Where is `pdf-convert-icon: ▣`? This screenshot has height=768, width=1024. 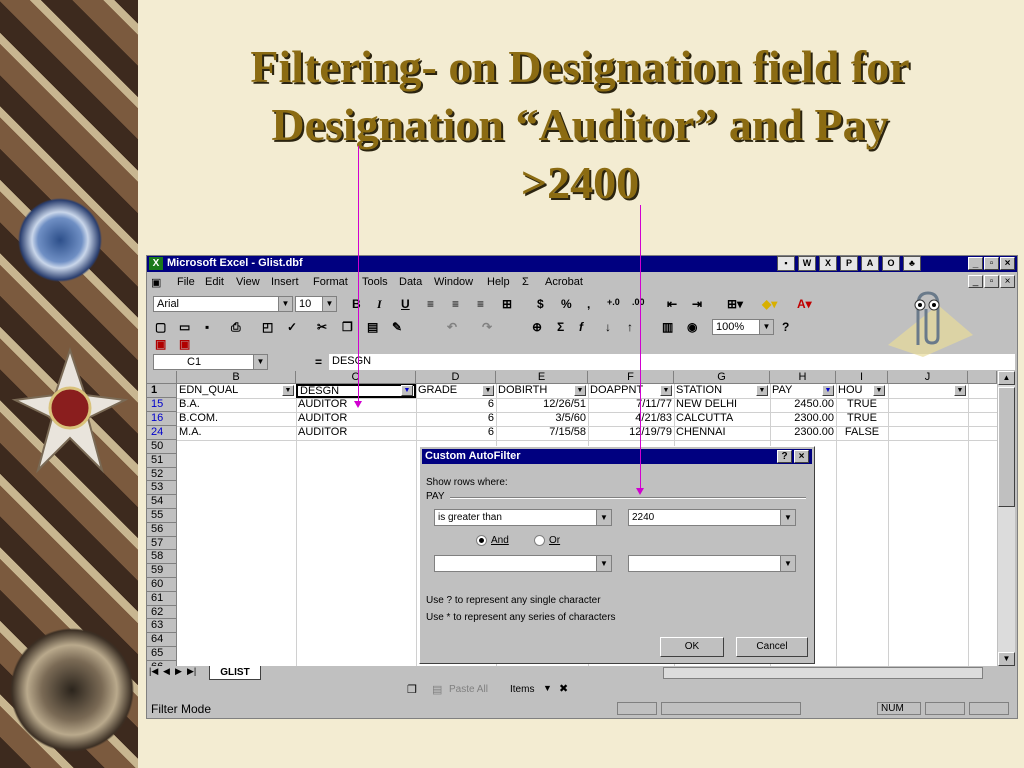 pdf-convert-icon: ▣ is located at coordinates (160, 344).